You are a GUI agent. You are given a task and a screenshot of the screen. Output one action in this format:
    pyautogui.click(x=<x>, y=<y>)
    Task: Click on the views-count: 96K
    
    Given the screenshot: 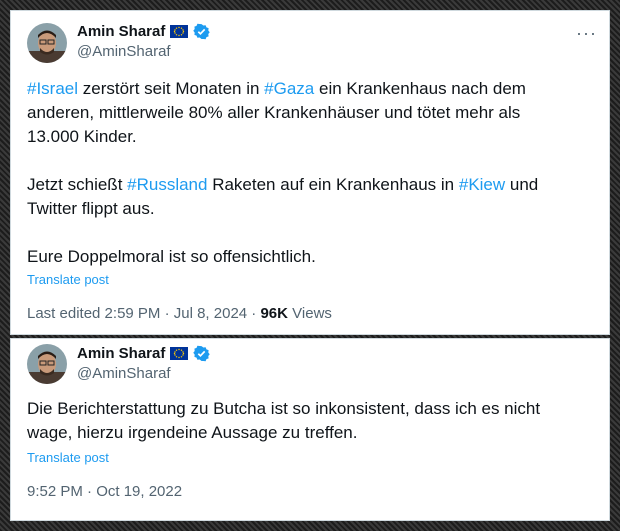 What is the action you would take?
    pyautogui.click(x=274, y=313)
    